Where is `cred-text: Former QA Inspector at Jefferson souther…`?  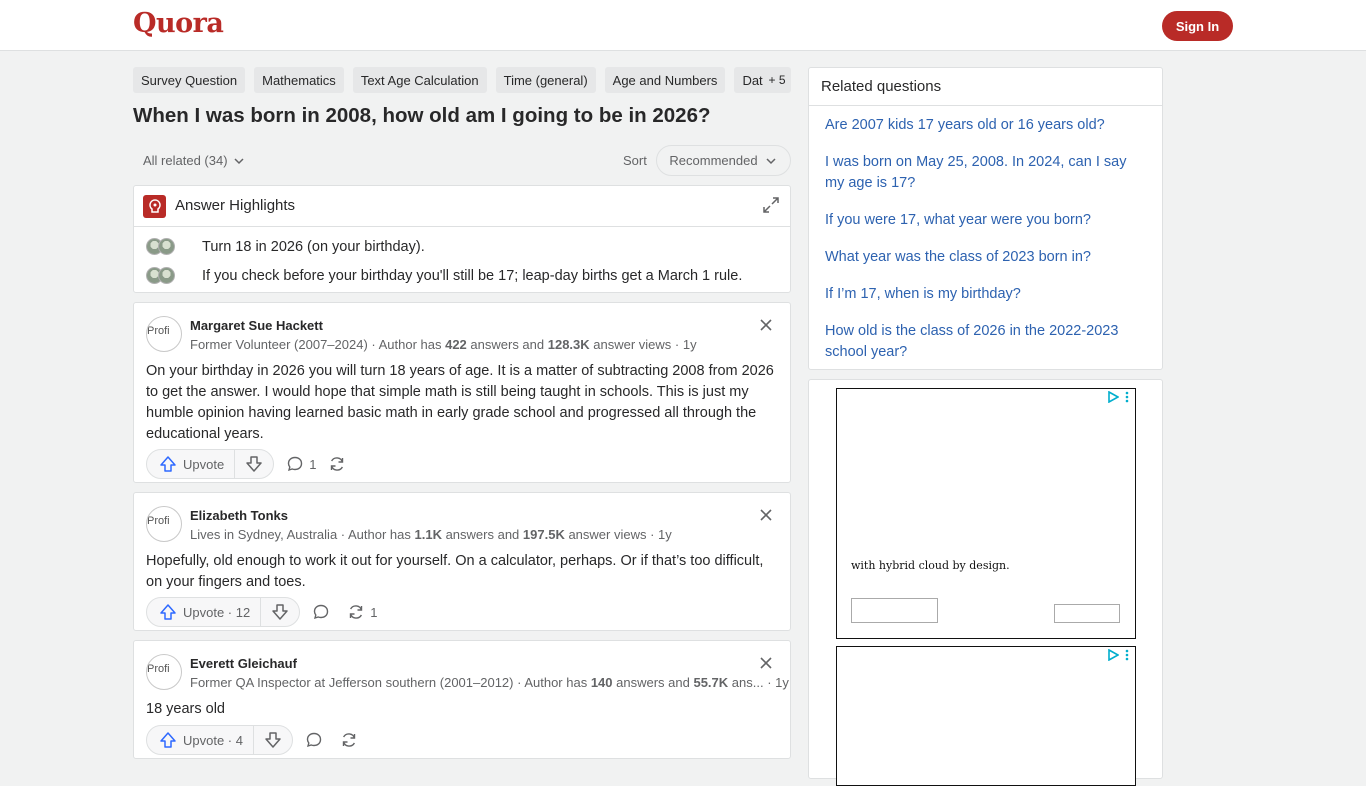
cred-text: Former QA Inspector at Jefferson souther… is located at coordinates (390, 682).